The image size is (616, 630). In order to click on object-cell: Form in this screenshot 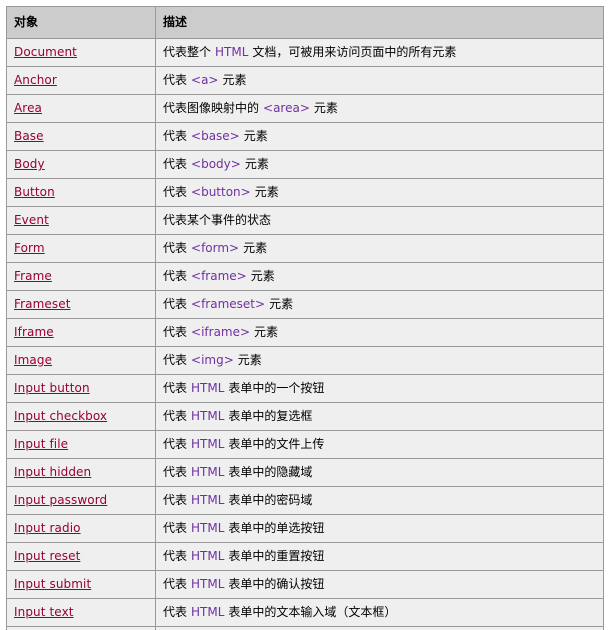, I will do `click(81, 248)`.